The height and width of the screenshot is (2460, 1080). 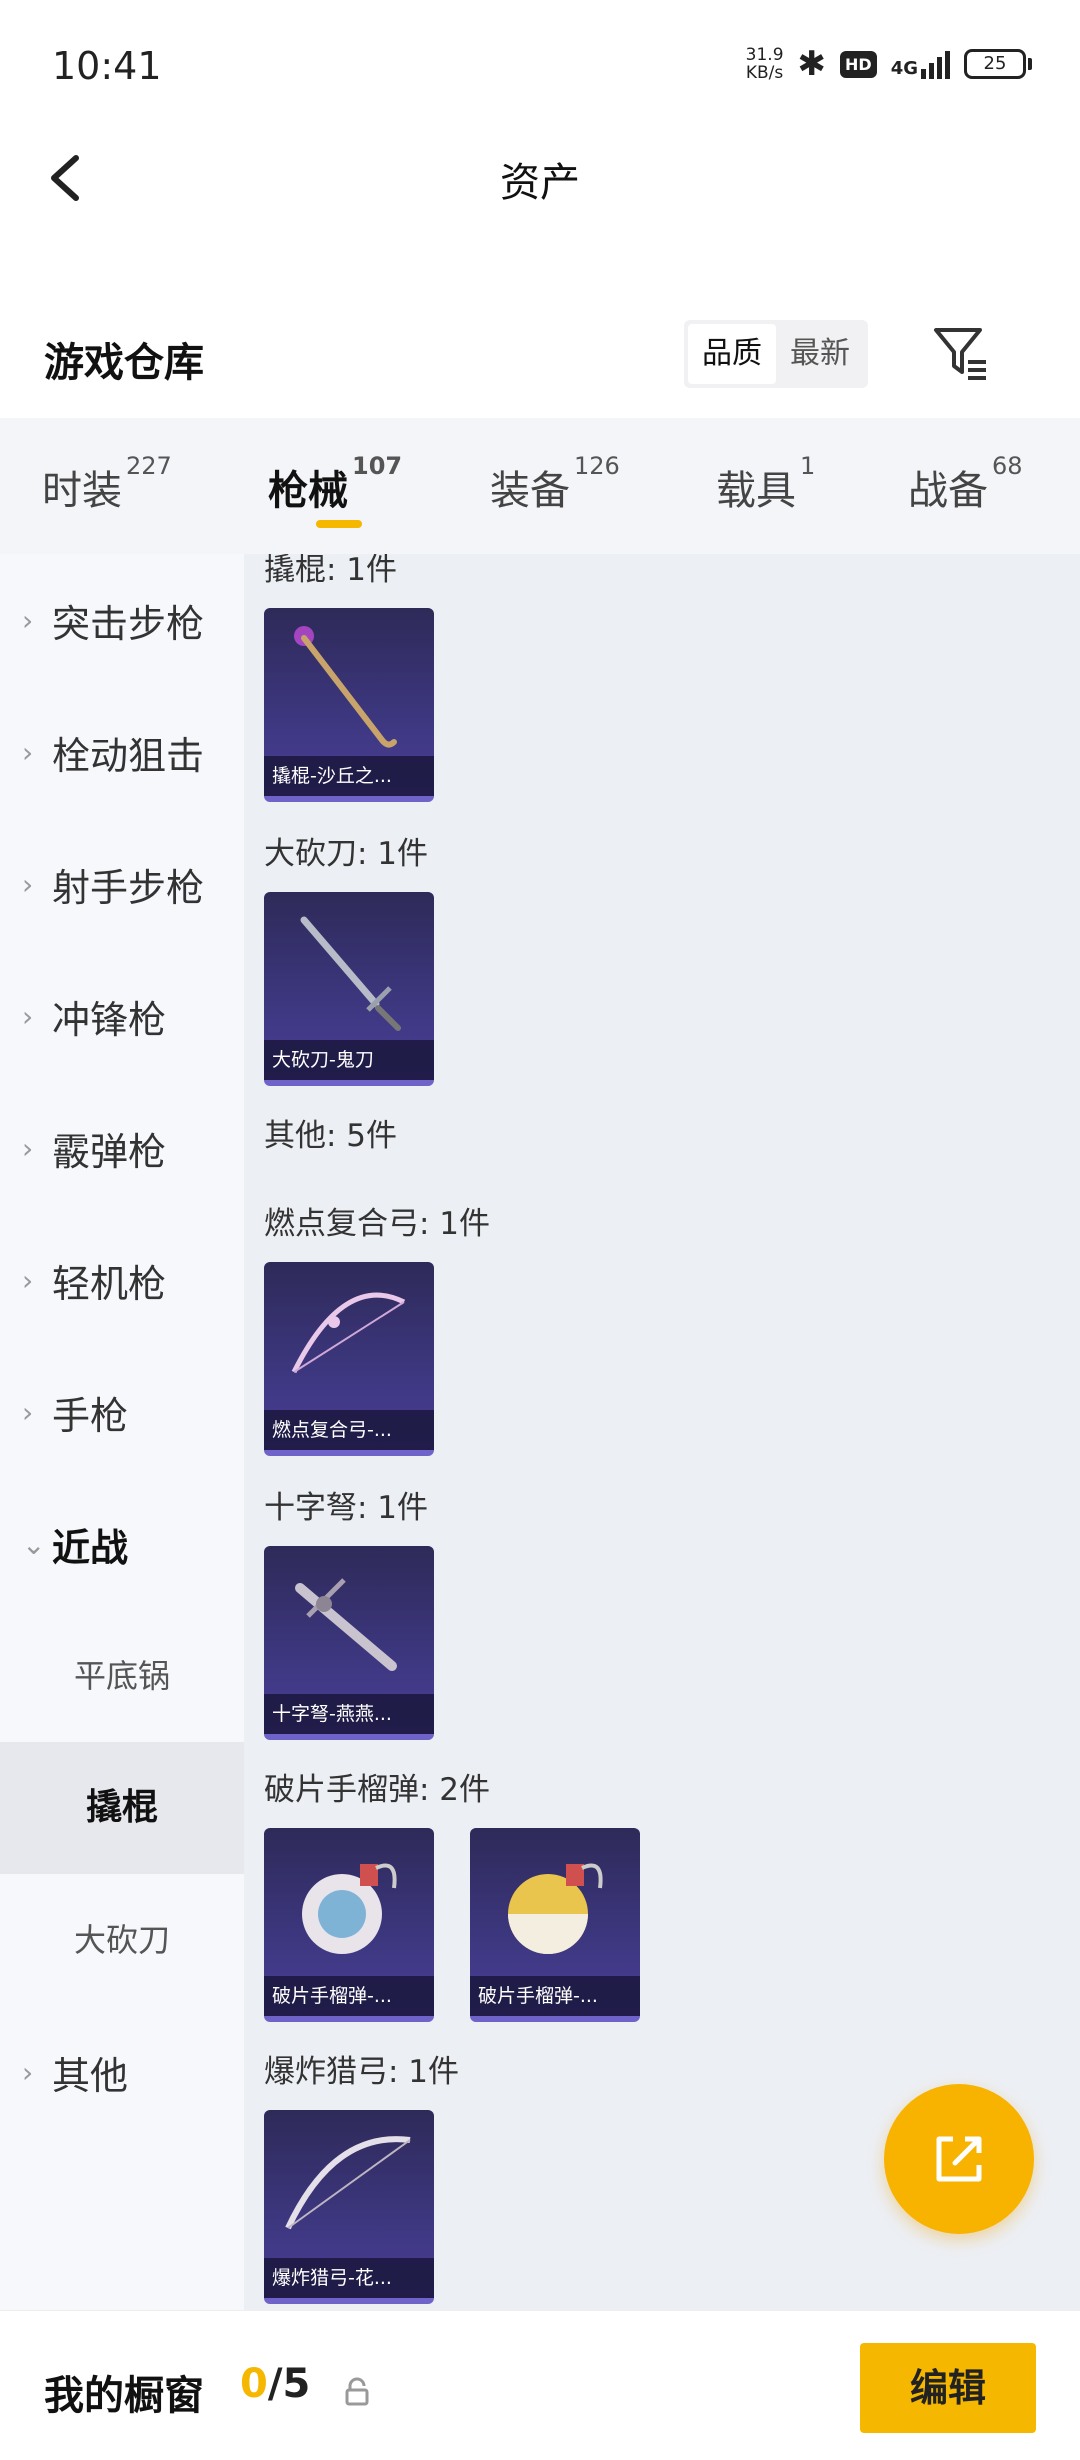 I want to click on category-tabs: 时装227 枪械107 装备126 载具1 战备68, so click(x=540, y=486).